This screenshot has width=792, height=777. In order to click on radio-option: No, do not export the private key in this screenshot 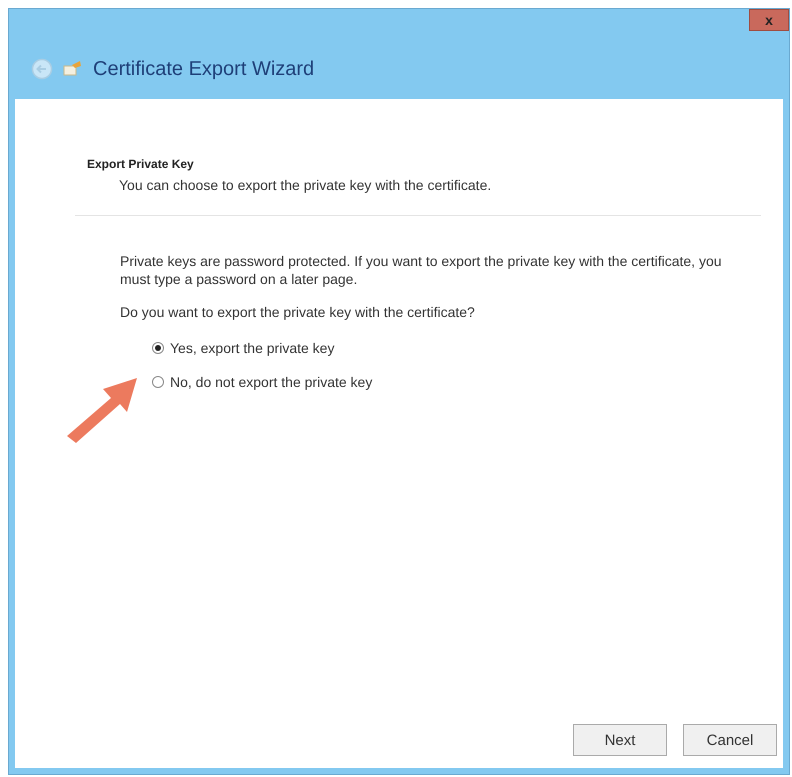, I will do `click(437, 382)`.